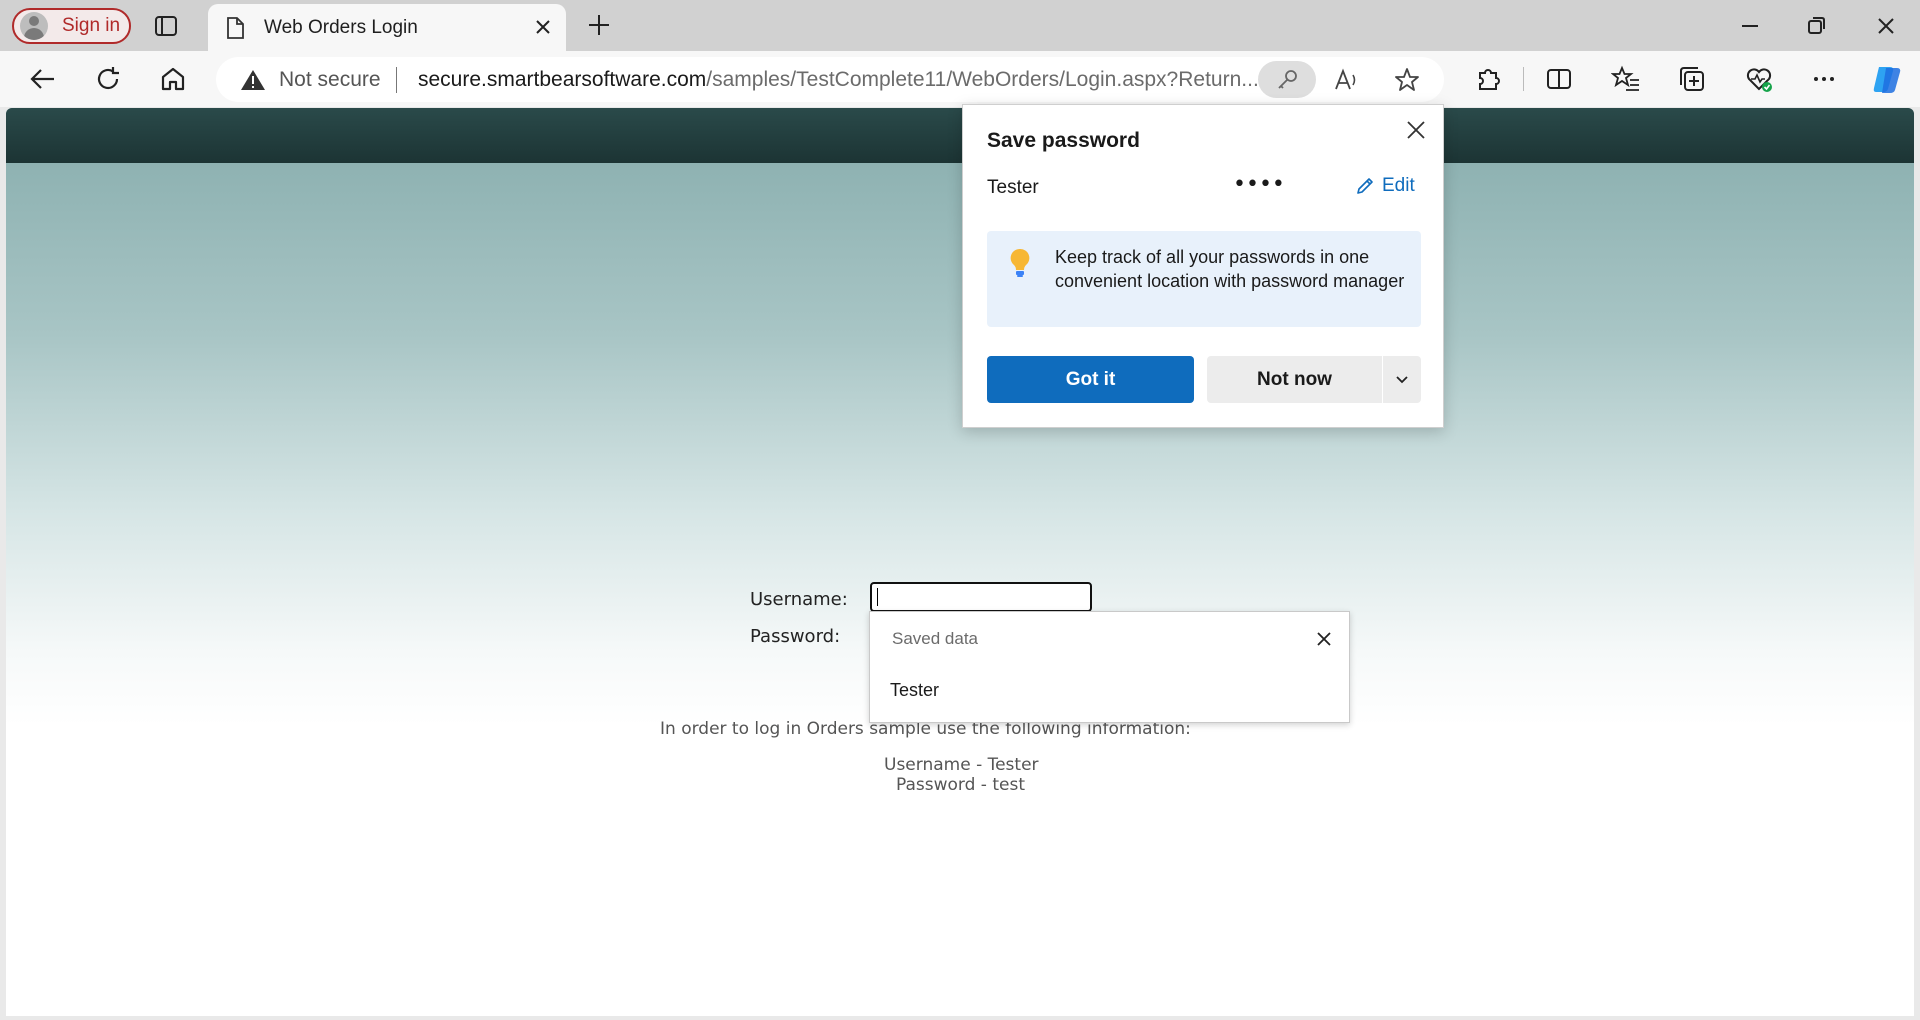 The image size is (1920, 1020). Describe the element at coordinates (1523, 79) in the screenshot. I see `toolbar-divider` at that location.